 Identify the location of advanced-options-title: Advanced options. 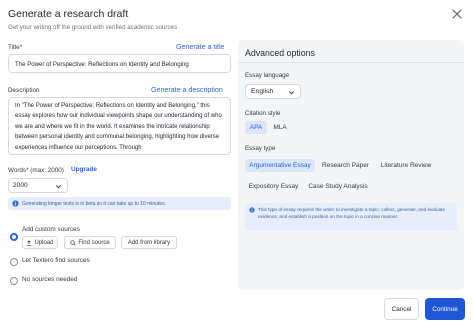
(280, 53).